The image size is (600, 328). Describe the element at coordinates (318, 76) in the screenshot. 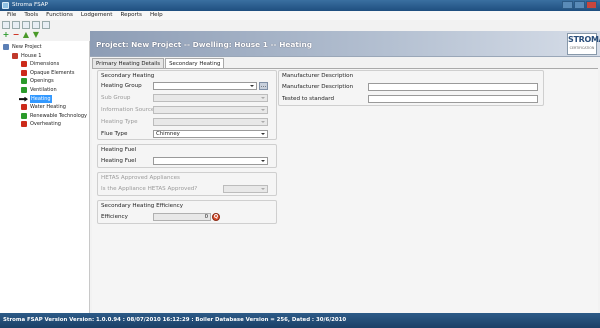

I see `group-title: Manufacturer Description` at that location.